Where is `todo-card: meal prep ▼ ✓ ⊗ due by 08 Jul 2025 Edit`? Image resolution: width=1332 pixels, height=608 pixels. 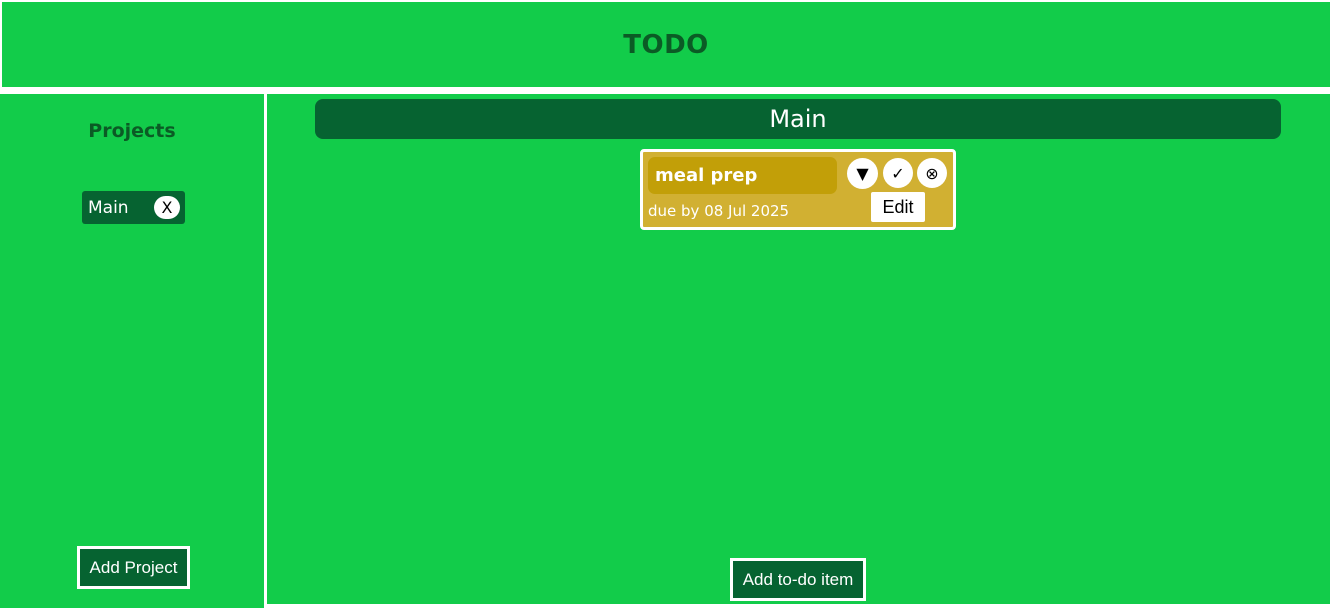
todo-card: meal prep ▼ ✓ ⊗ due by 08 Jul 2025 Edit is located at coordinates (798, 189).